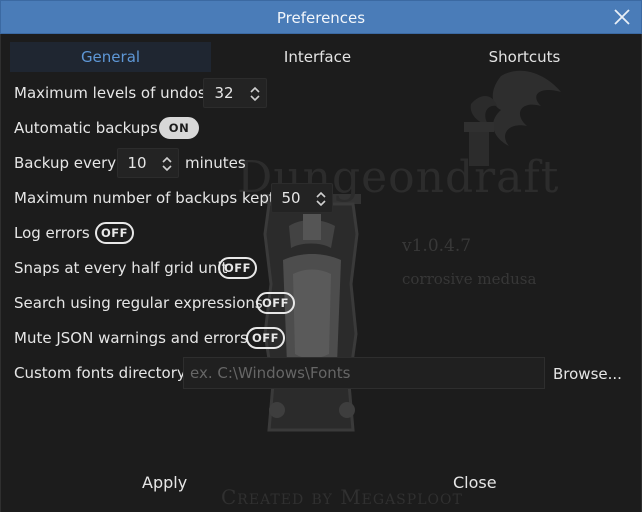 The height and width of the screenshot is (512, 642). I want to click on auto-backups-label: Automatic backups, so click(86, 128).